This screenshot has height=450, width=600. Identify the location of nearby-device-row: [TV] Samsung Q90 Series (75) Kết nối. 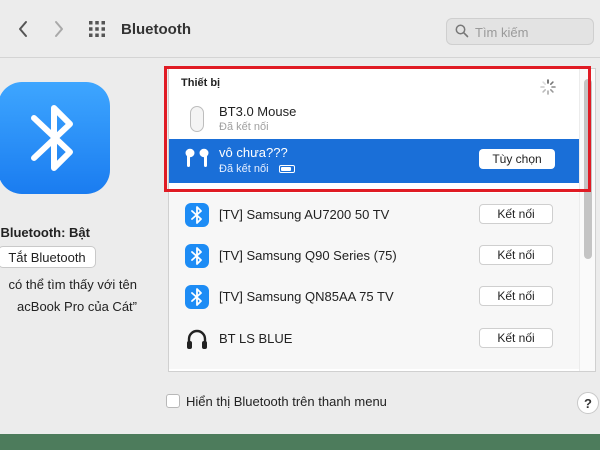
(374, 256).